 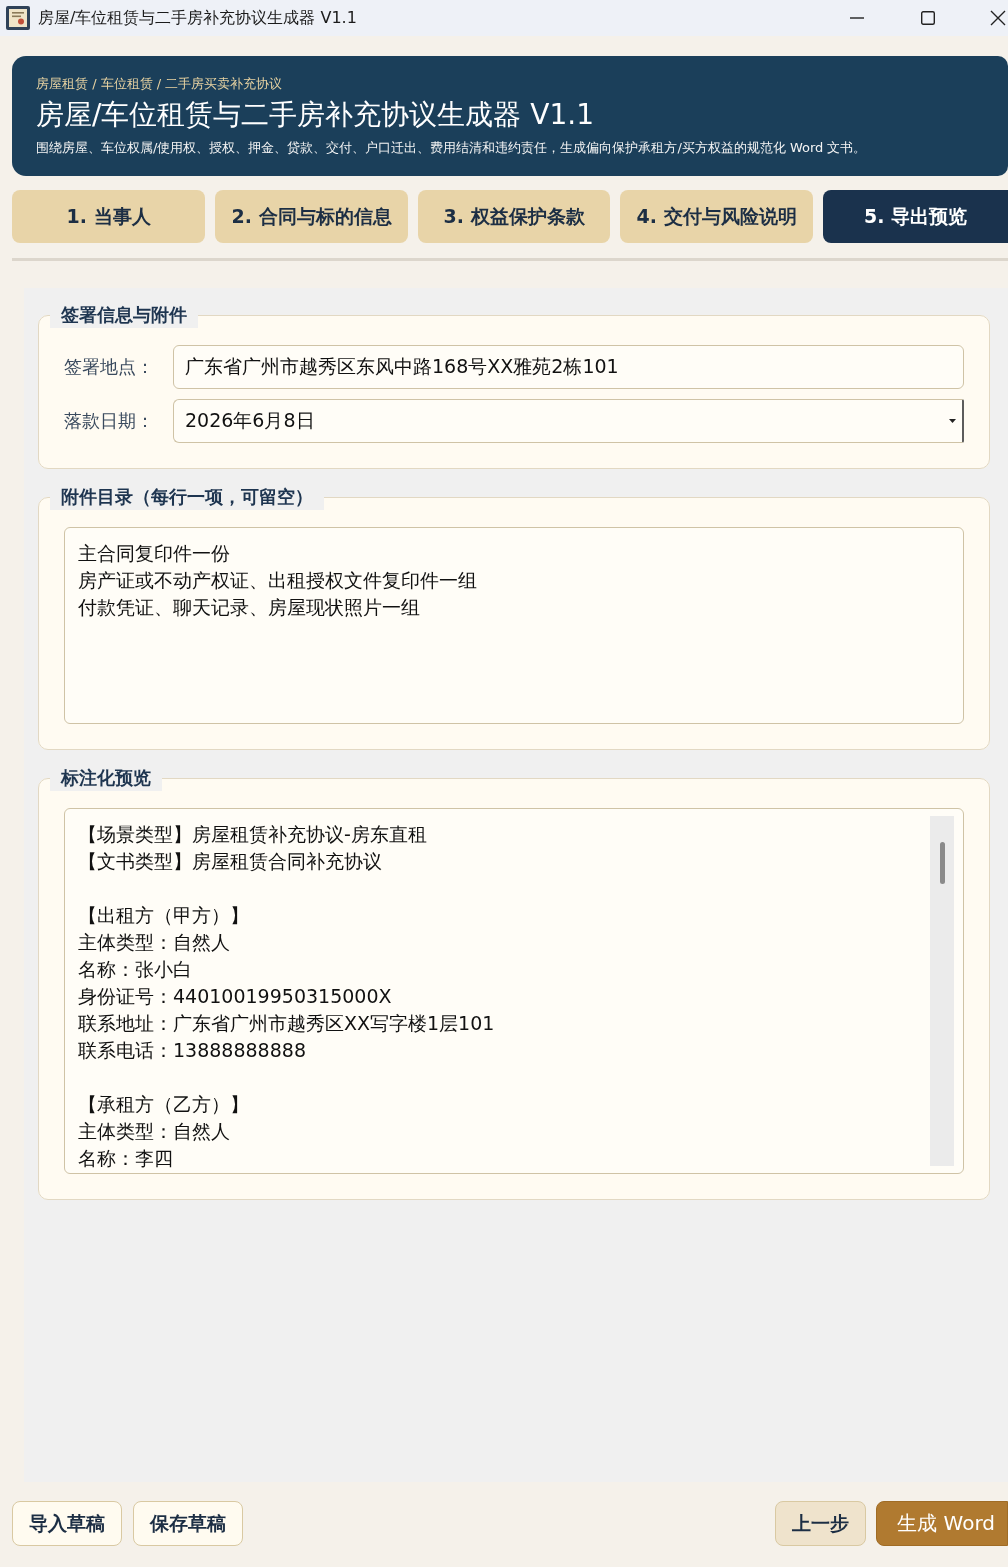 I want to click on minimize-icon, so click(x=857, y=18).